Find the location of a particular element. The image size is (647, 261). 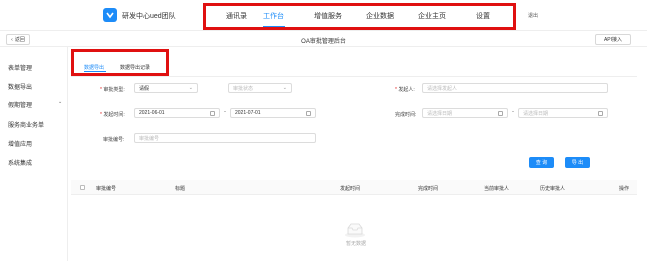

query-button: 查 询 is located at coordinates (541, 162).